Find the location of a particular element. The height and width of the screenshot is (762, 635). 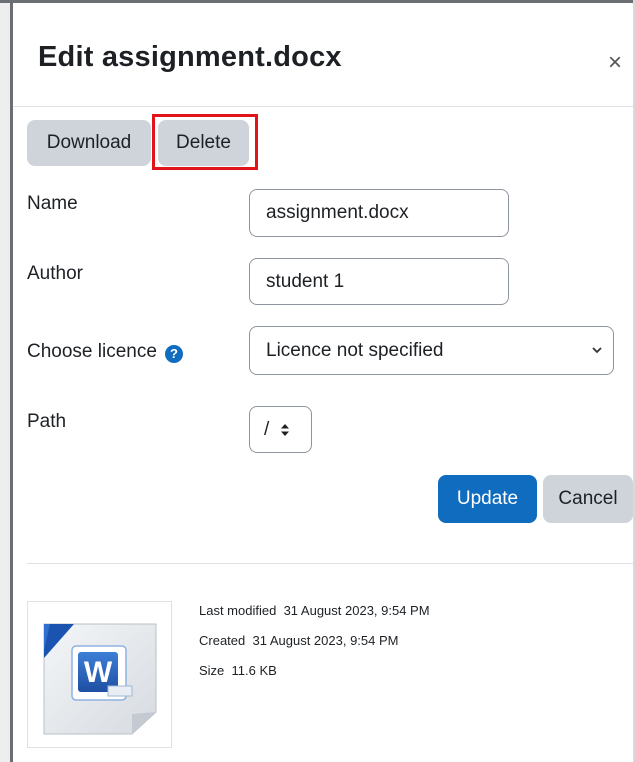

svg-text: W is located at coordinates (98, 672).